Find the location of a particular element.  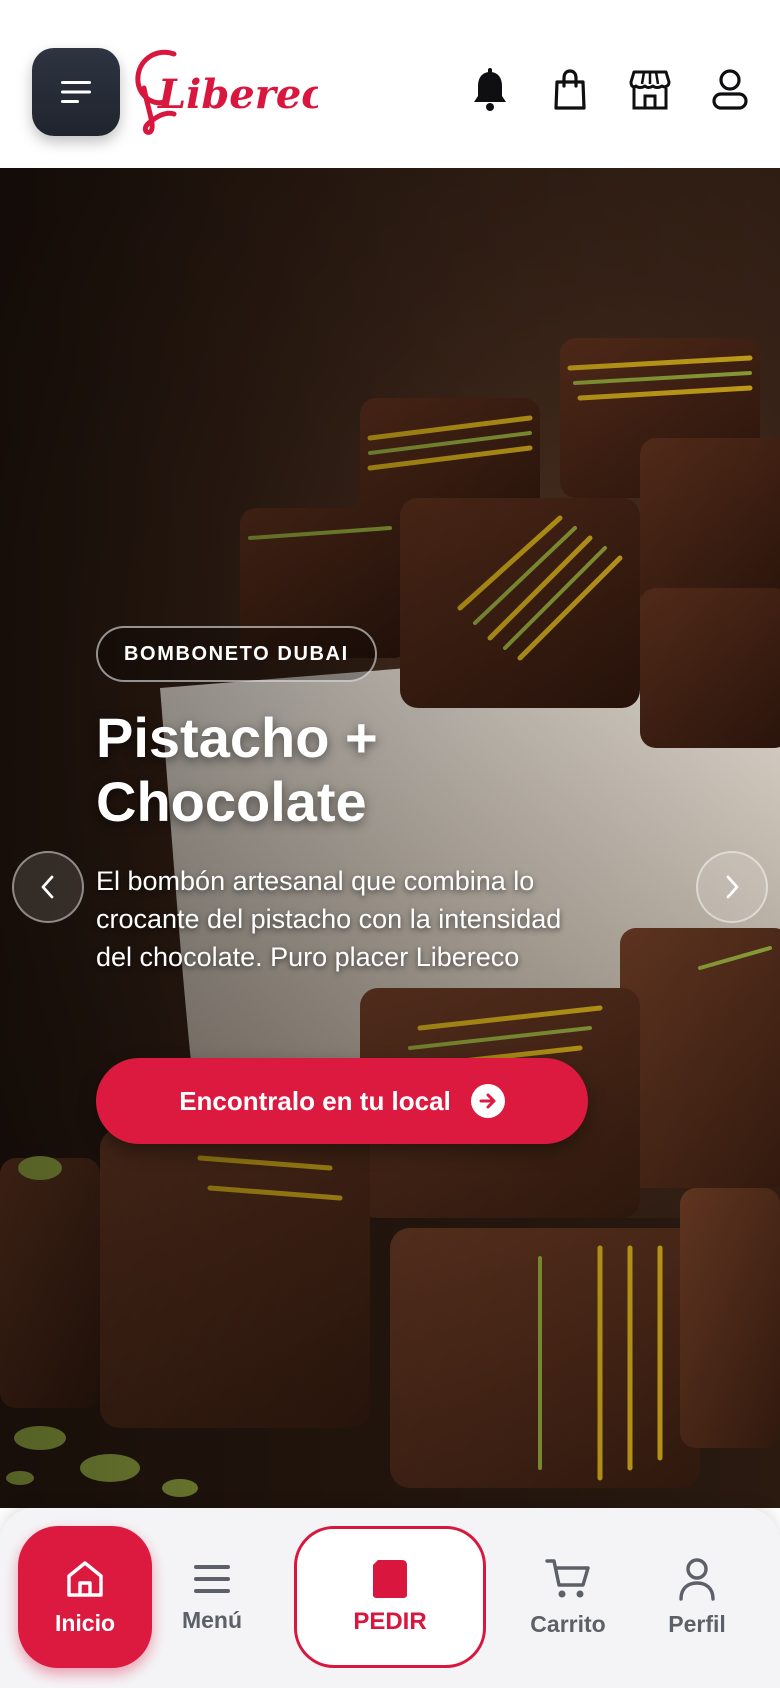

profile-button is located at coordinates (730, 90).